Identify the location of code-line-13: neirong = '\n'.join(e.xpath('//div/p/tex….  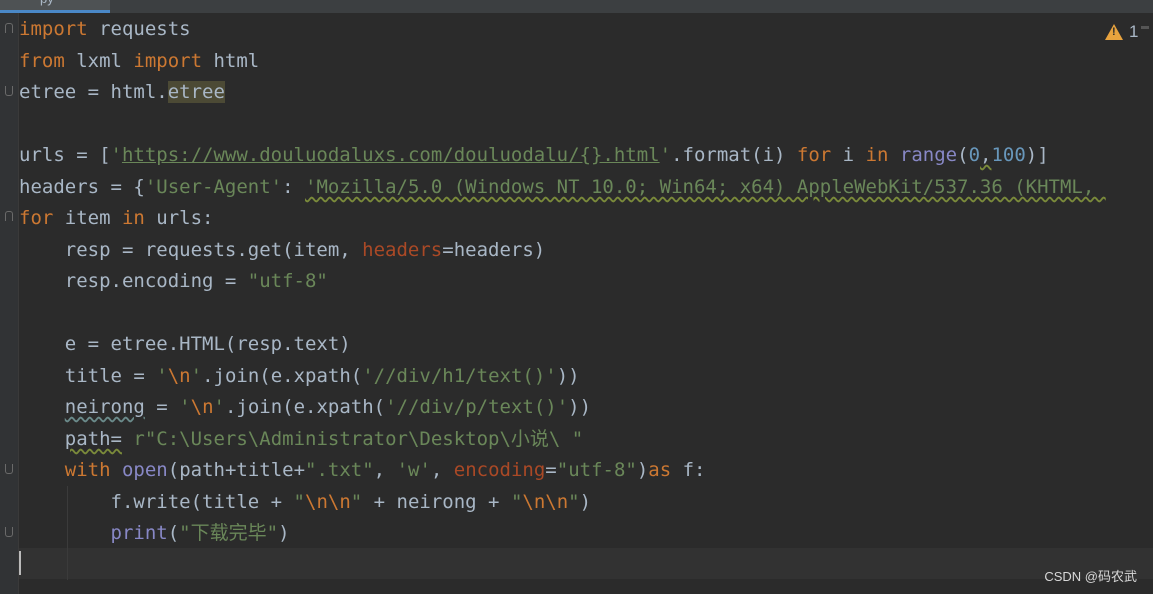
(305, 407).